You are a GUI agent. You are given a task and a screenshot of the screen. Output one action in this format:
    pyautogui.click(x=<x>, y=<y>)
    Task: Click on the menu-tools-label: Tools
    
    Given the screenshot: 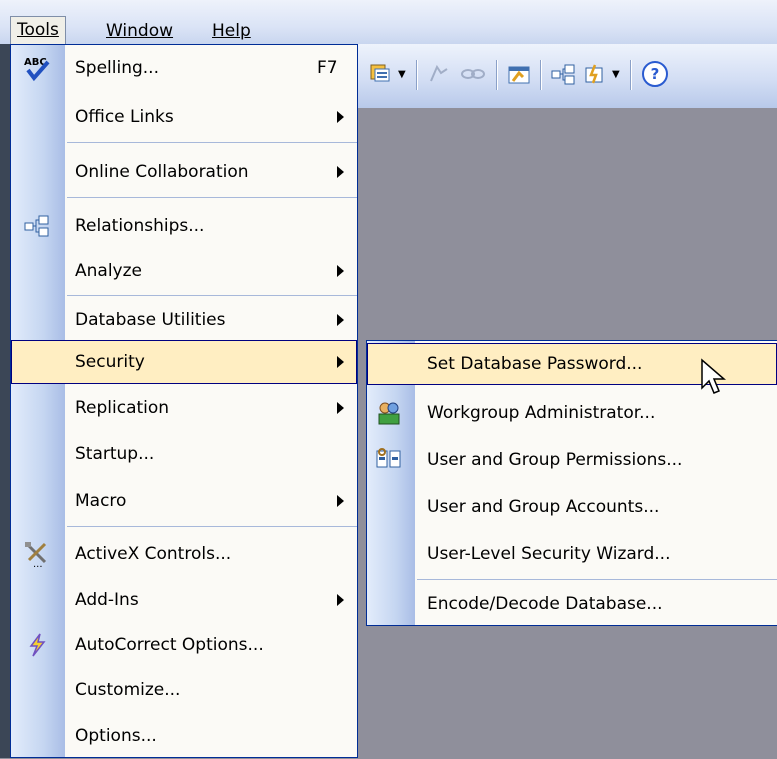 What is the action you would take?
    pyautogui.click(x=38, y=30)
    